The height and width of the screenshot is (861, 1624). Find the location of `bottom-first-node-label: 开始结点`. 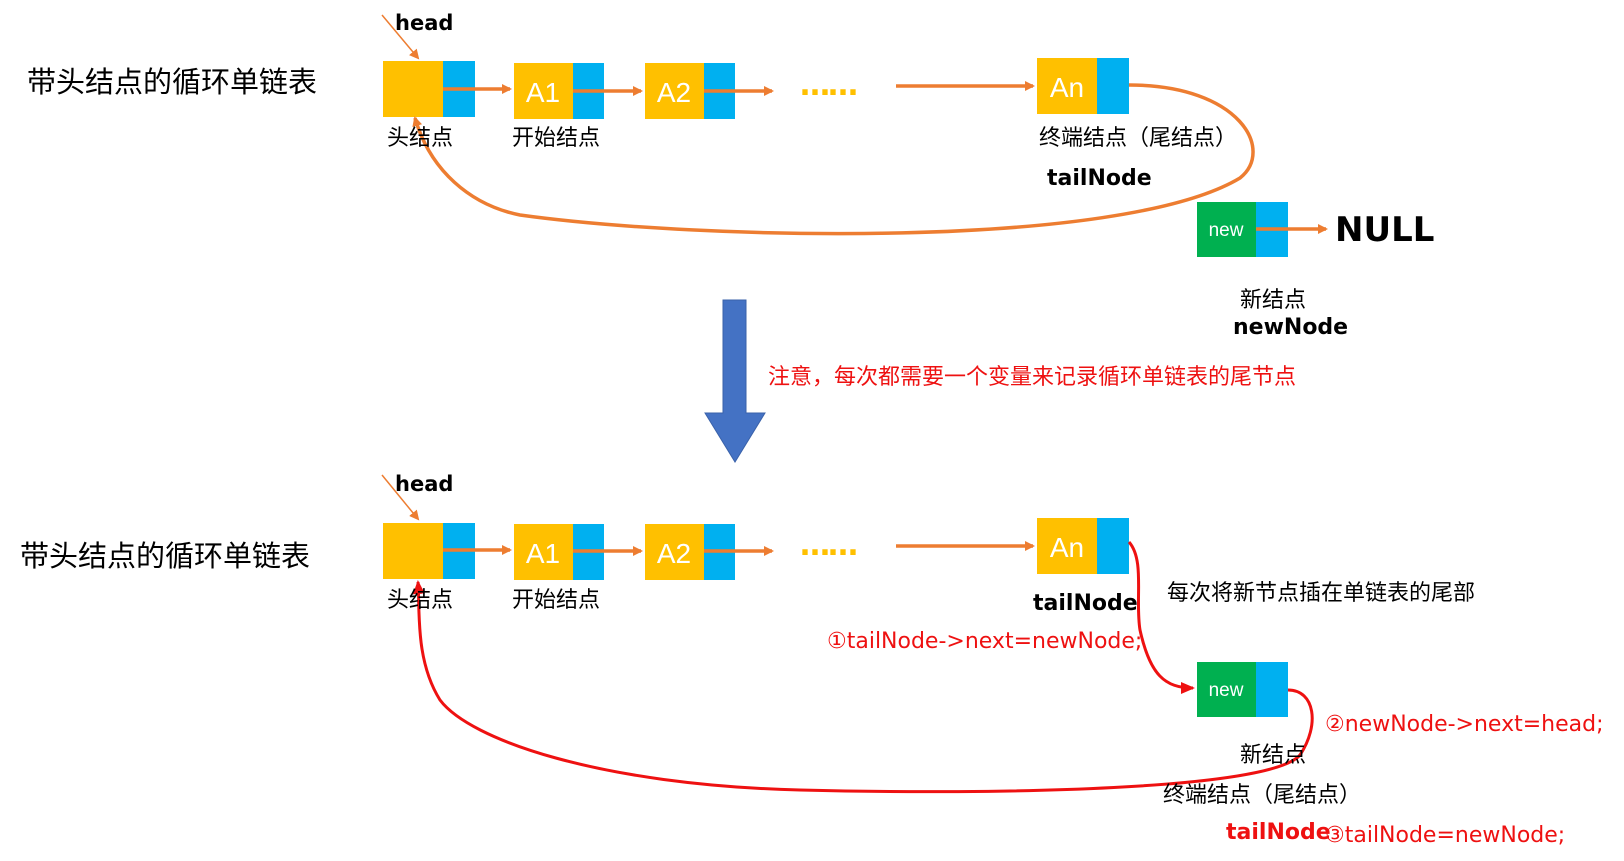

bottom-first-node-label: 开始结点 is located at coordinates (556, 600).